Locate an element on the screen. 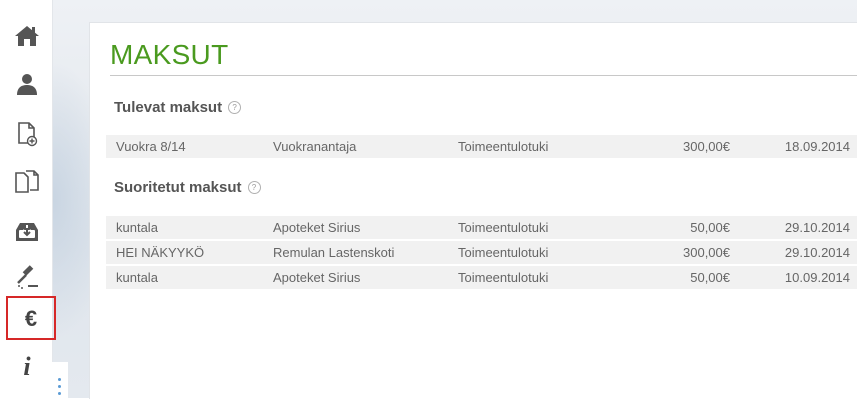 This screenshot has width=857, height=399. upcoming-heading-label: Tulevat maksut is located at coordinates (168, 107).